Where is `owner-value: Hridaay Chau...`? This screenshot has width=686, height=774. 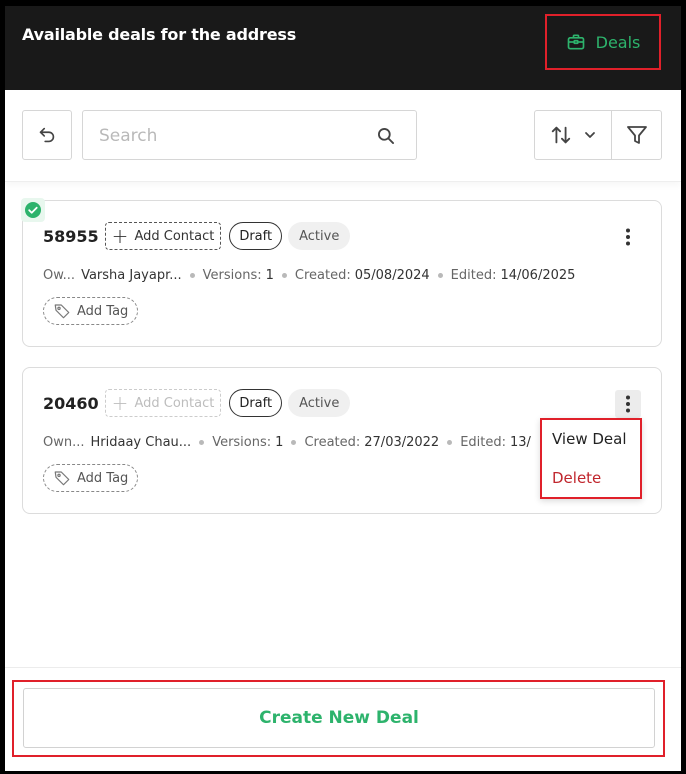
owner-value: Hridaay Chau... is located at coordinates (141, 442).